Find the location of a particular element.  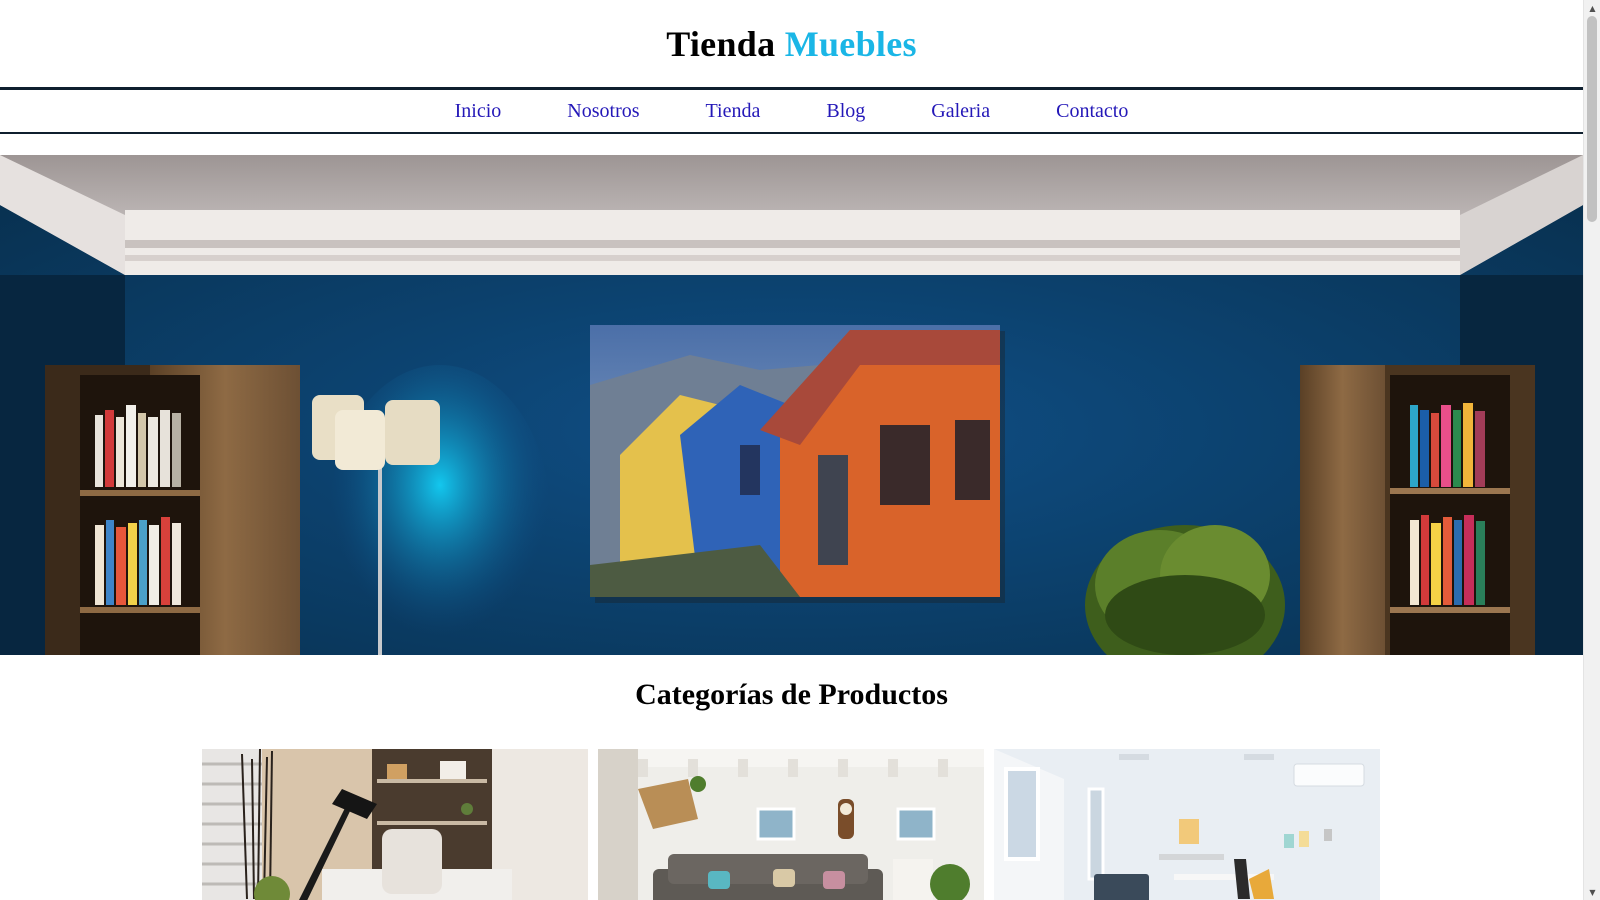

arrow-down-icon: ▼ is located at coordinates (1592, 892).